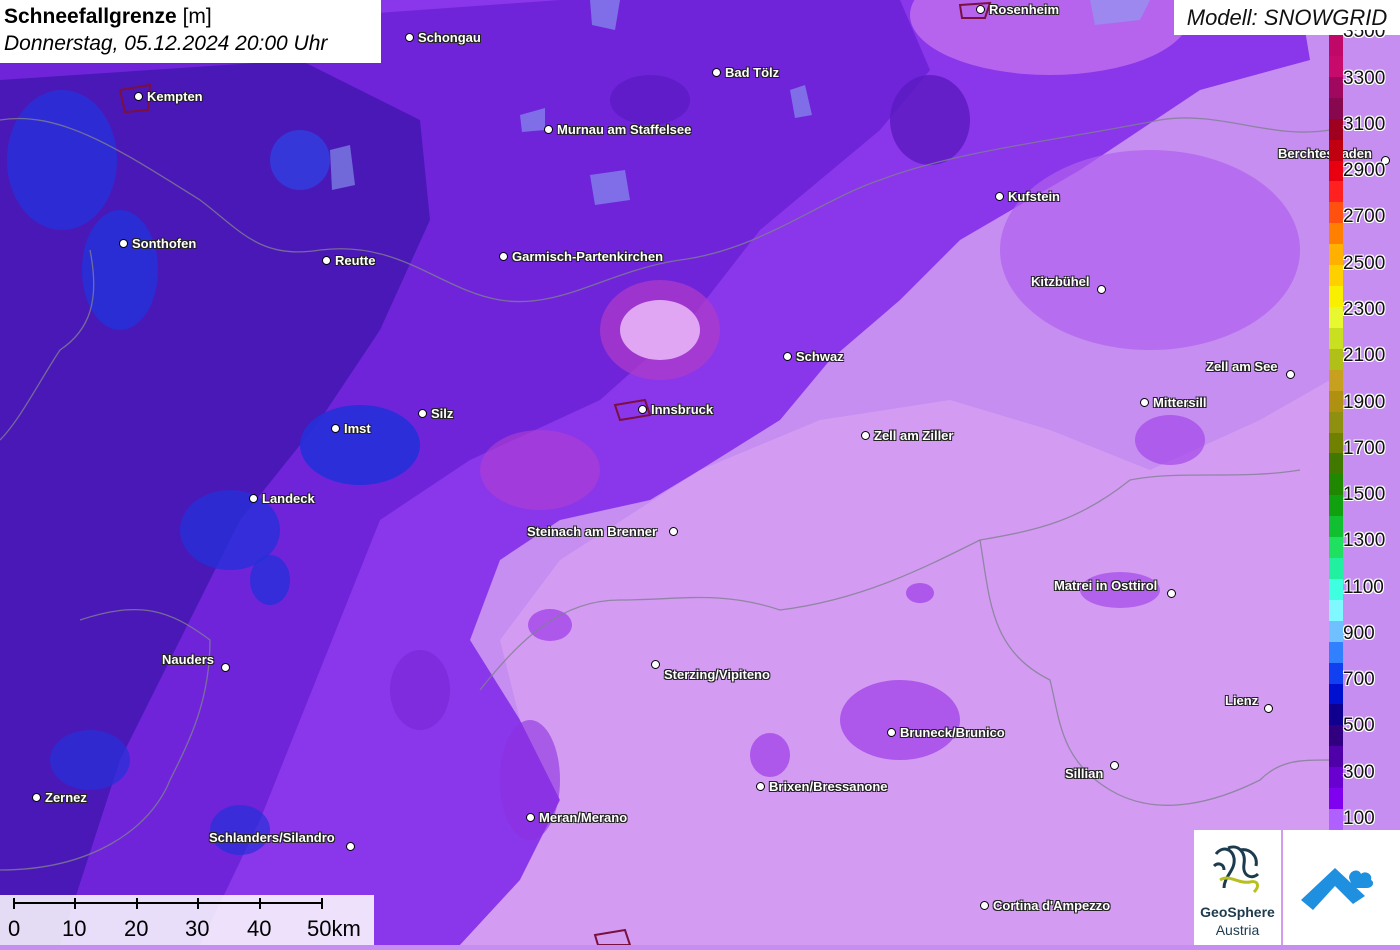  Describe the element at coordinates (197, 16) in the screenshot. I see `unit-label: [m]` at that location.